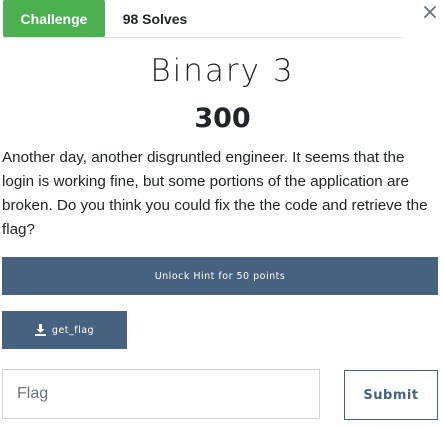 The width and height of the screenshot is (445, 427). I want to click on challenge-points: 300, so click(222, 118).